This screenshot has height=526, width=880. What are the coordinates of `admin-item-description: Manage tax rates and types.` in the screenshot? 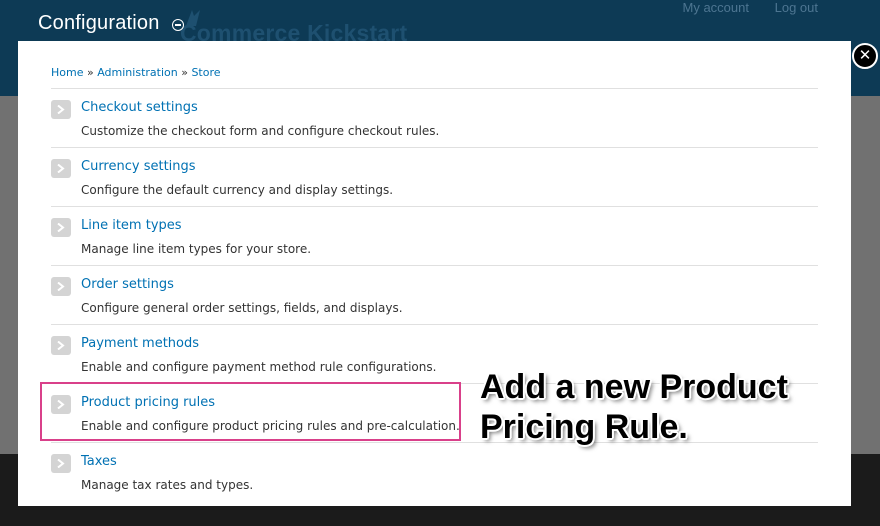 It's located at (167, 485).